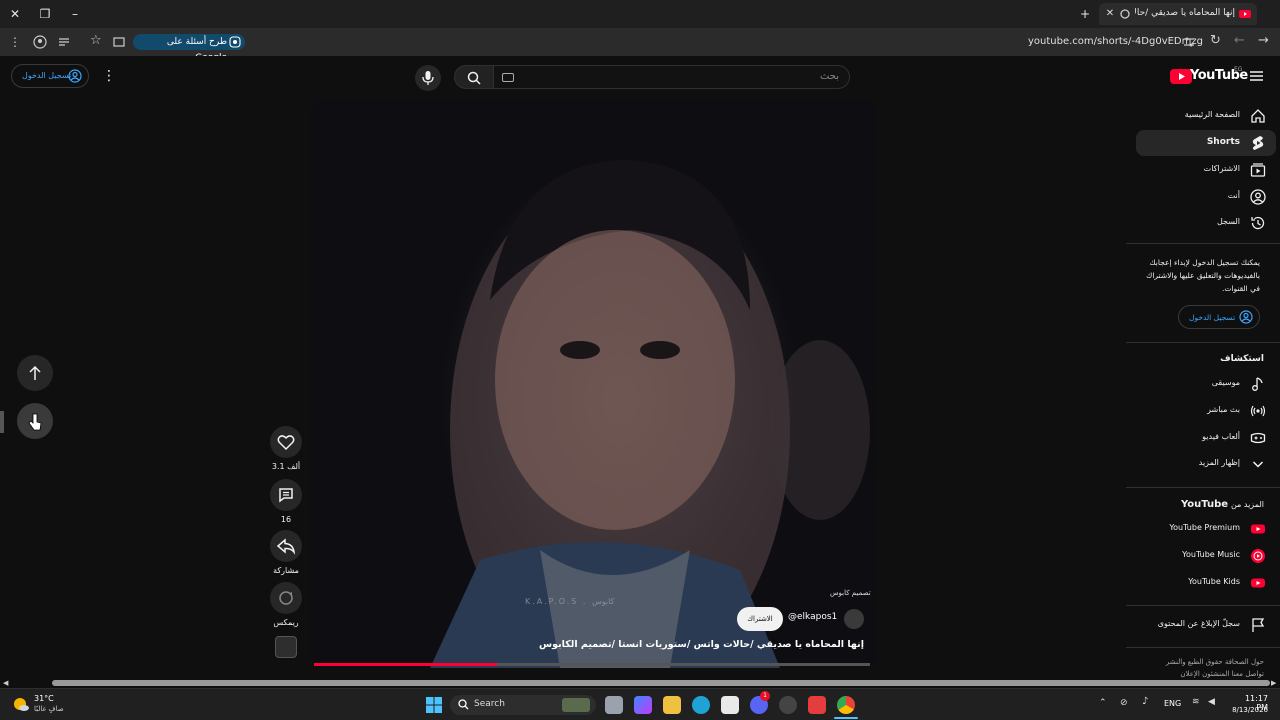  What do you see at coordinates (1172, 703) in the screenshot?
I see `language-indicator: ENG` at bounding box center [1172, 703].